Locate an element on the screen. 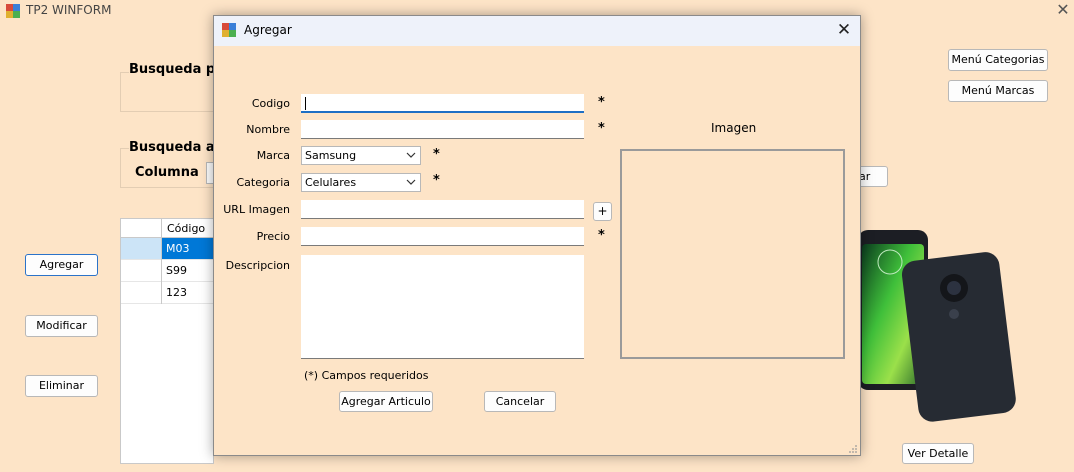 The image size is (1074, 472). menu-categorias-button: Menú Categorias is located at coordinates (998, 60).